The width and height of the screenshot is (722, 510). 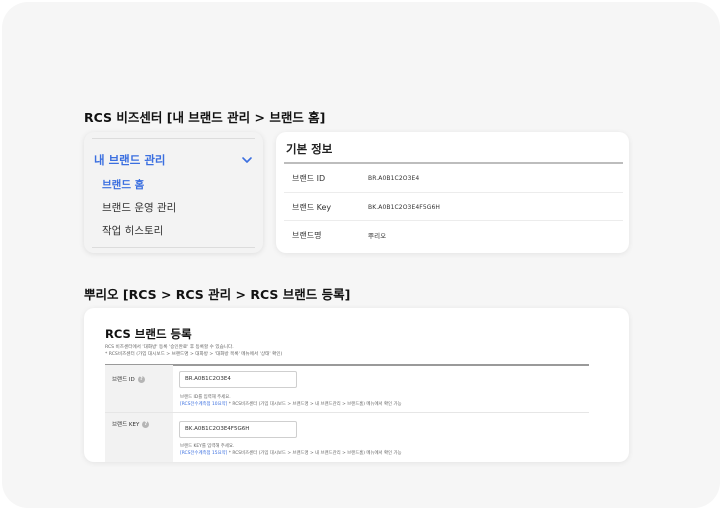 What do you see at coordinates (404, 207) in the screenshot?
I see `info-value: BK.A0B1C2O3E4F5G6H` at bounding box center [404, 207].